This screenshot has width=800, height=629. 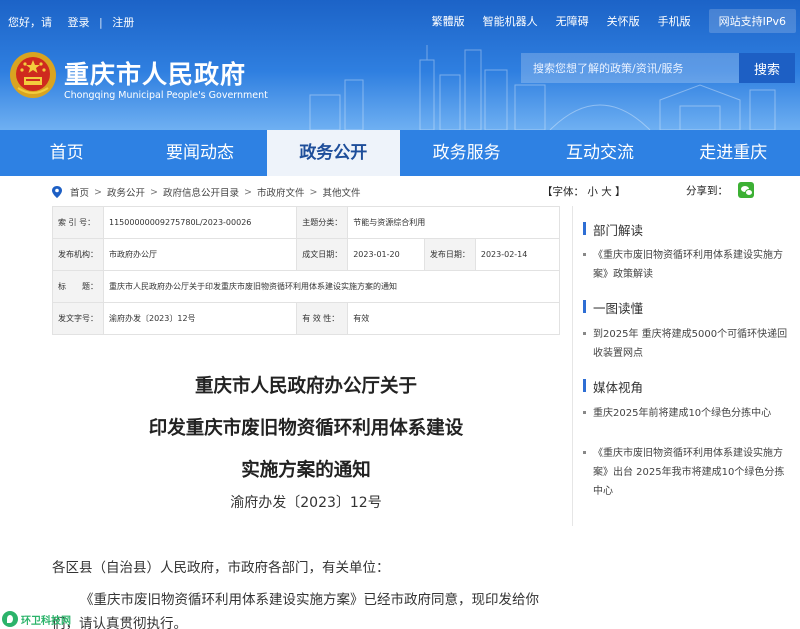 I want to click on section-department-interpretation: 部门解读, so click(x=612, y=229).